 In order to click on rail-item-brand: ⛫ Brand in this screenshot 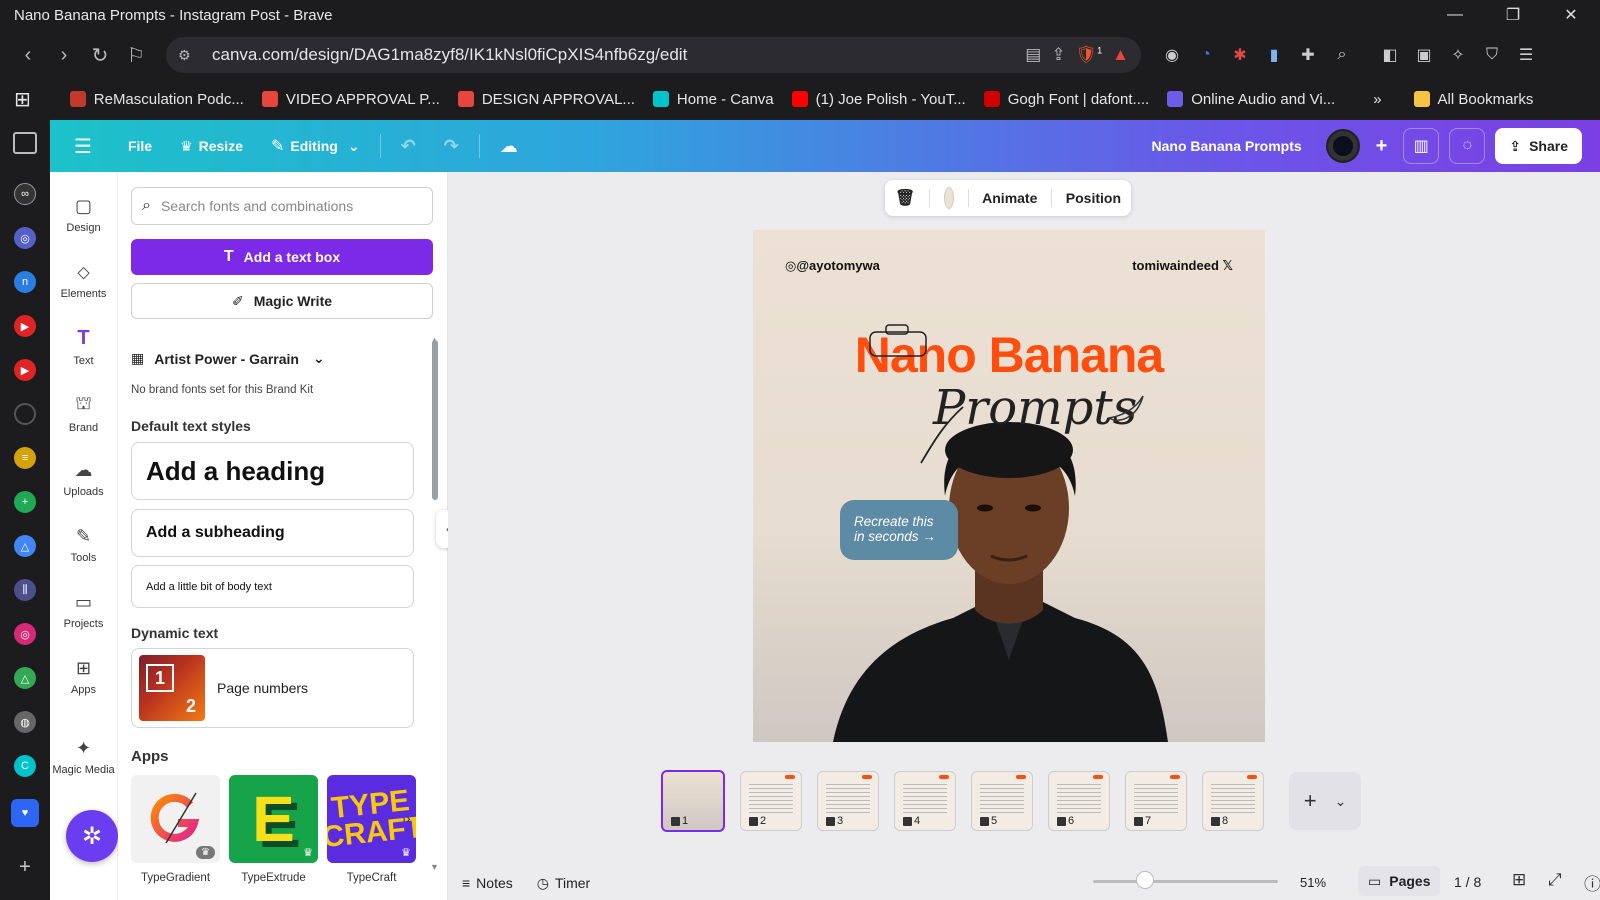, I will do `click(84, 413)`.